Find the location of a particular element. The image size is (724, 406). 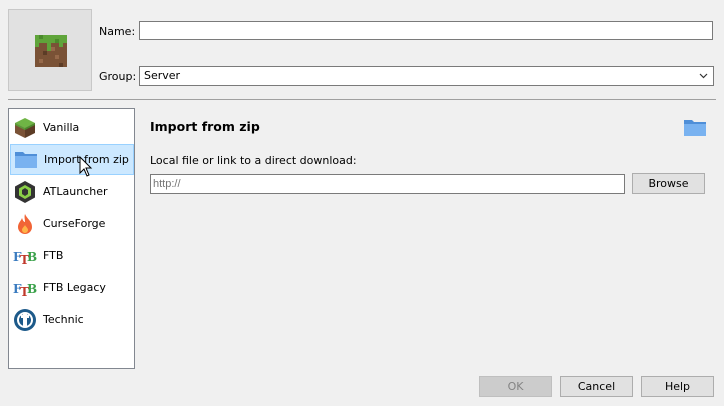

sidebar-item-curseforge: CurseForge is located at coordinates (72, 223).